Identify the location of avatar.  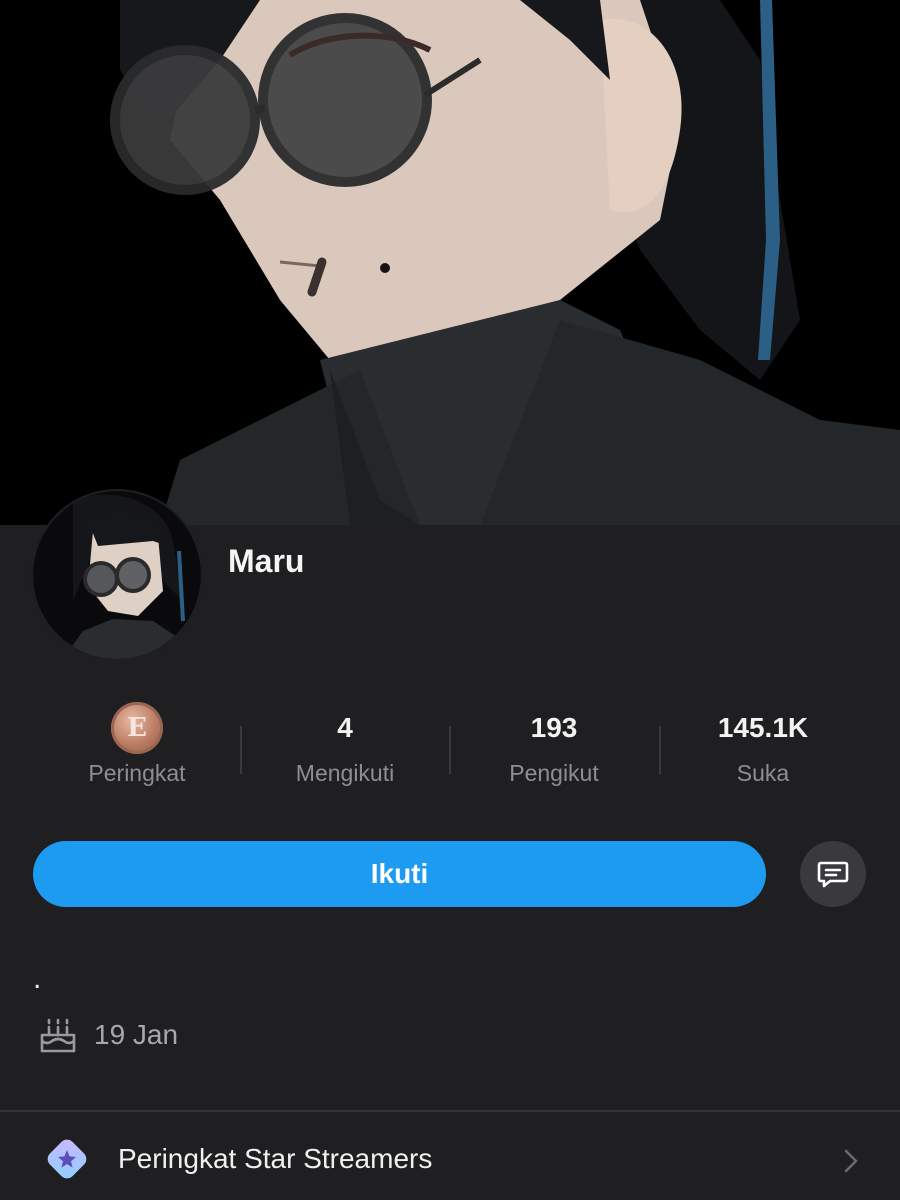
(117, 575).